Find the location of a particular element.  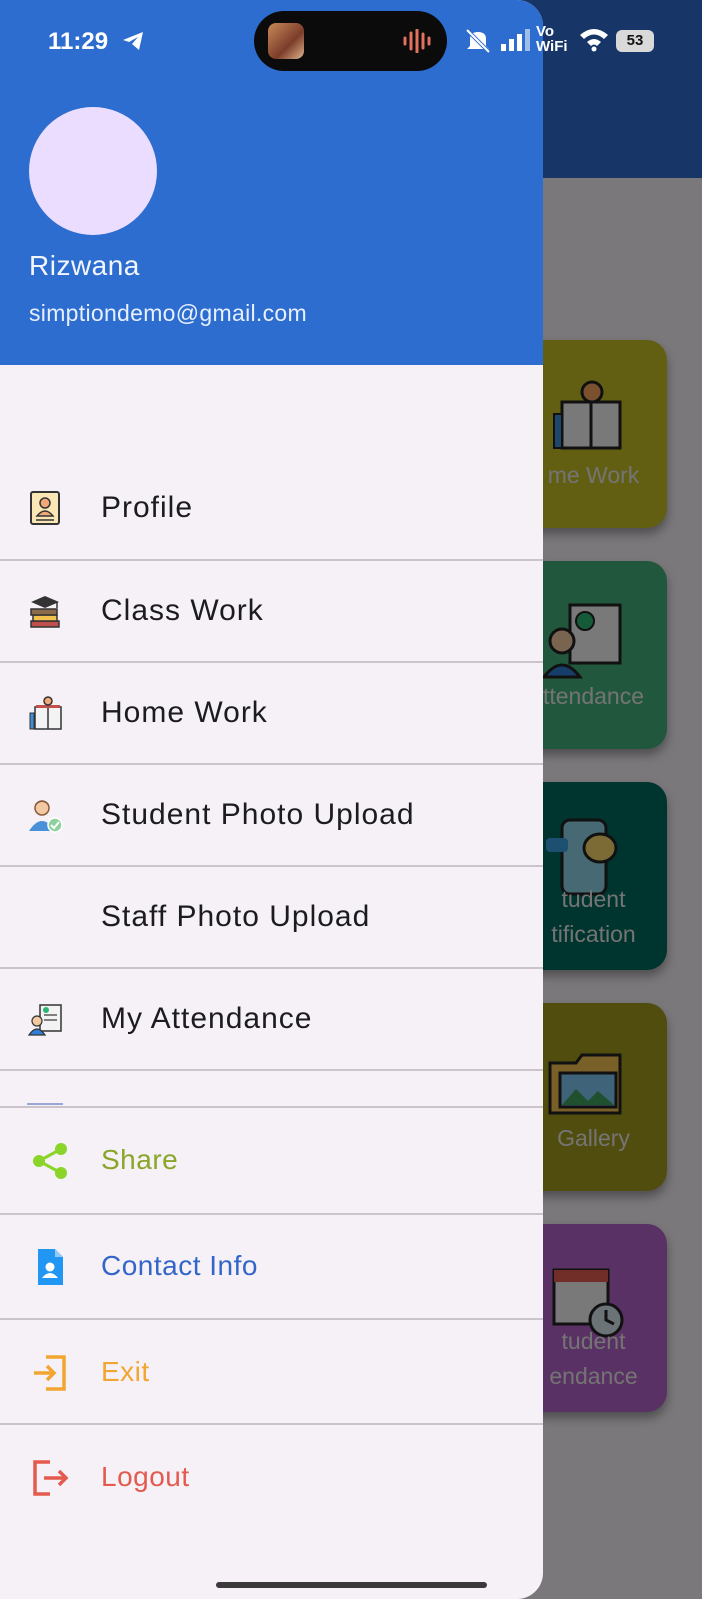

menu-item-label: Student Photo Upload is located at coordinates (258, 814).